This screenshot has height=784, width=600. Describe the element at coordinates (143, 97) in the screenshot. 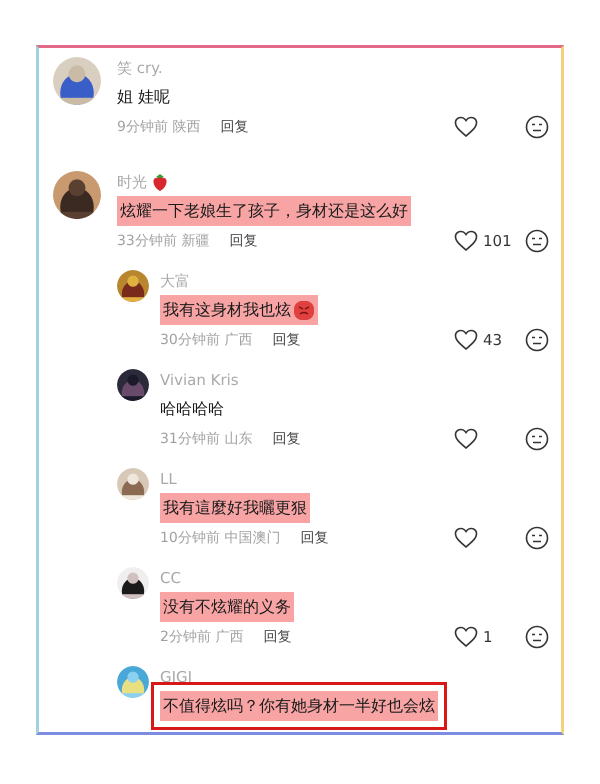

I see `comment-text: 姐 娃呢` at that location.